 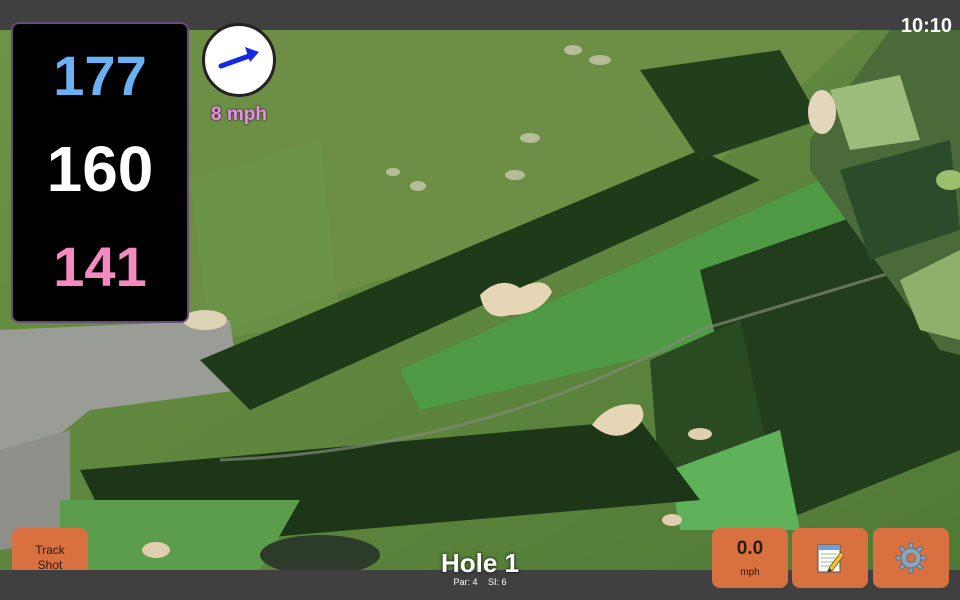 I want to click on notes-button, so click(x=830, y=558).